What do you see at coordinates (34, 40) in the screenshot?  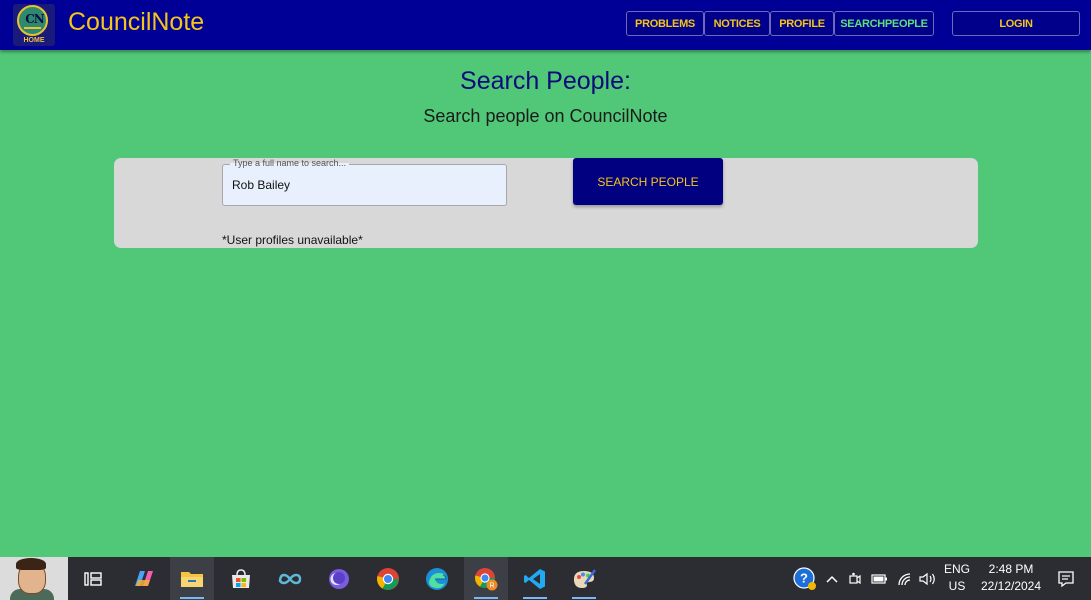 I see `logo-home-caption: HOME` at bounding box center [34, 40].